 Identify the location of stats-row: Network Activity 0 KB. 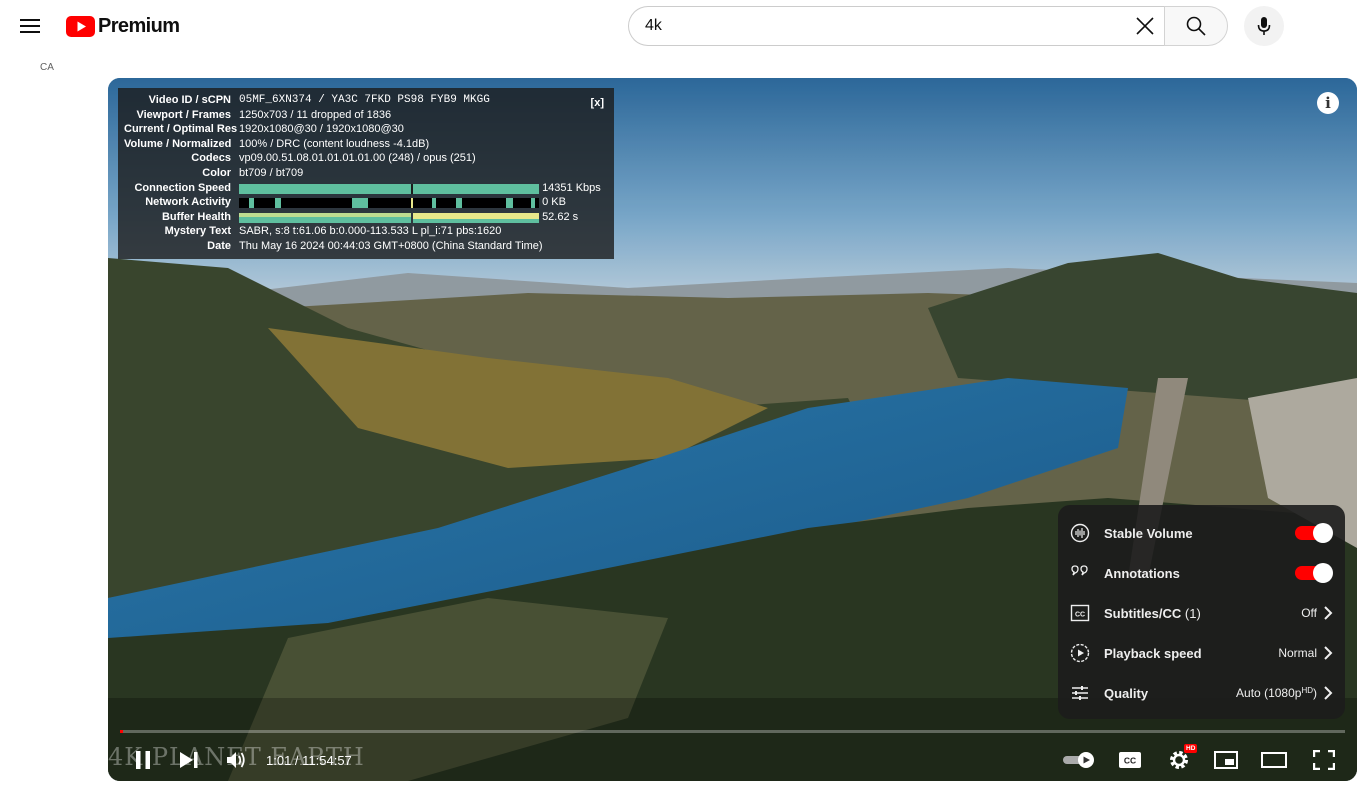
(355, 202).